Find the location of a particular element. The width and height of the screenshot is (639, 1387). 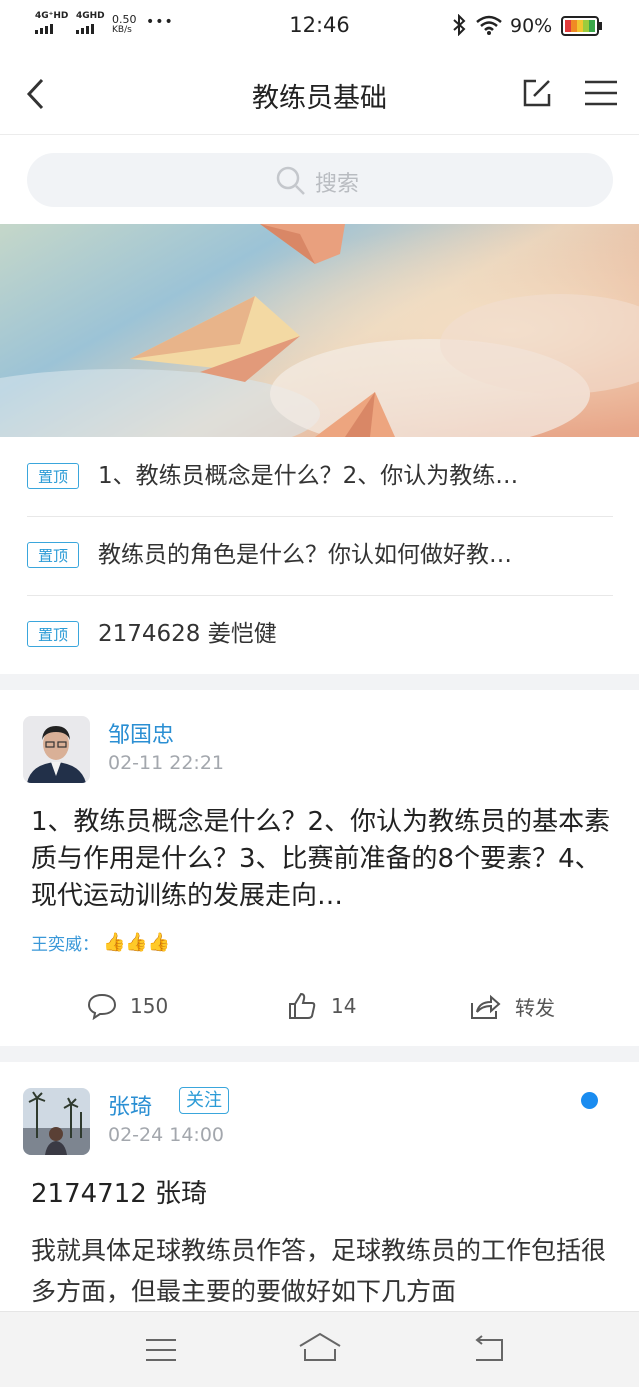

hamburger-icon is located at coordinates (601, 93).